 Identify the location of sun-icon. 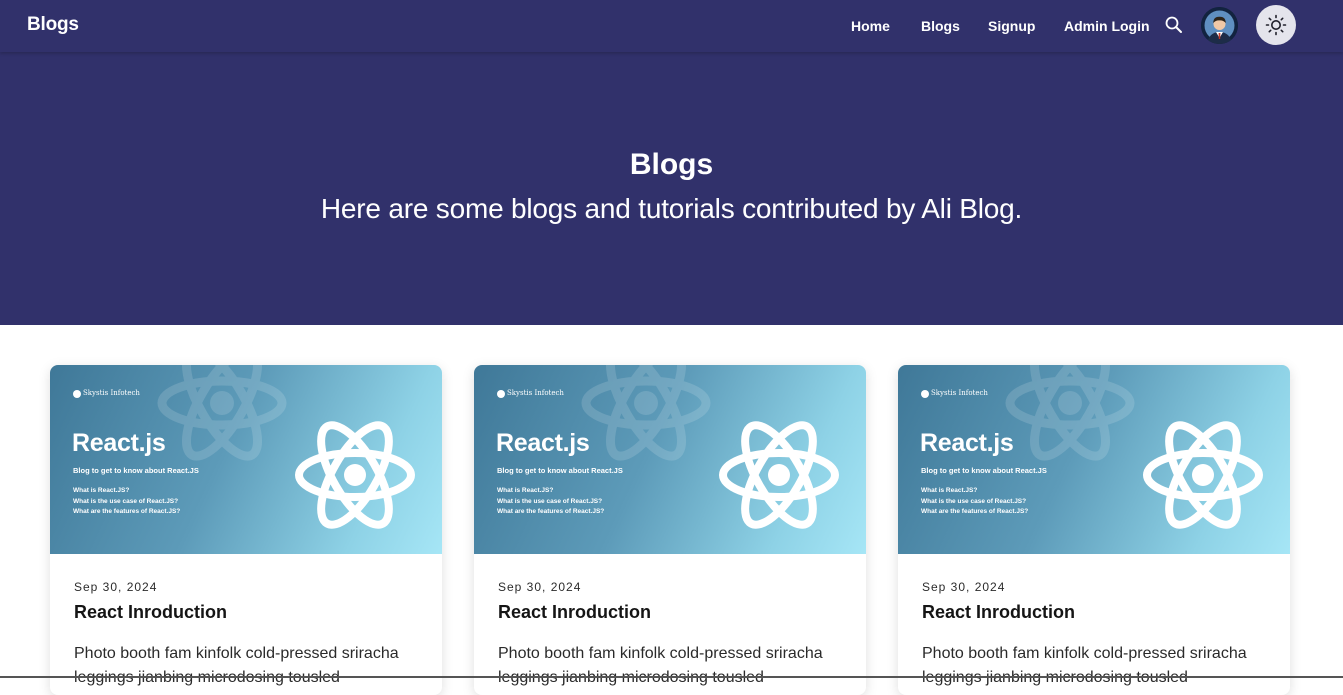
(1276, 25).